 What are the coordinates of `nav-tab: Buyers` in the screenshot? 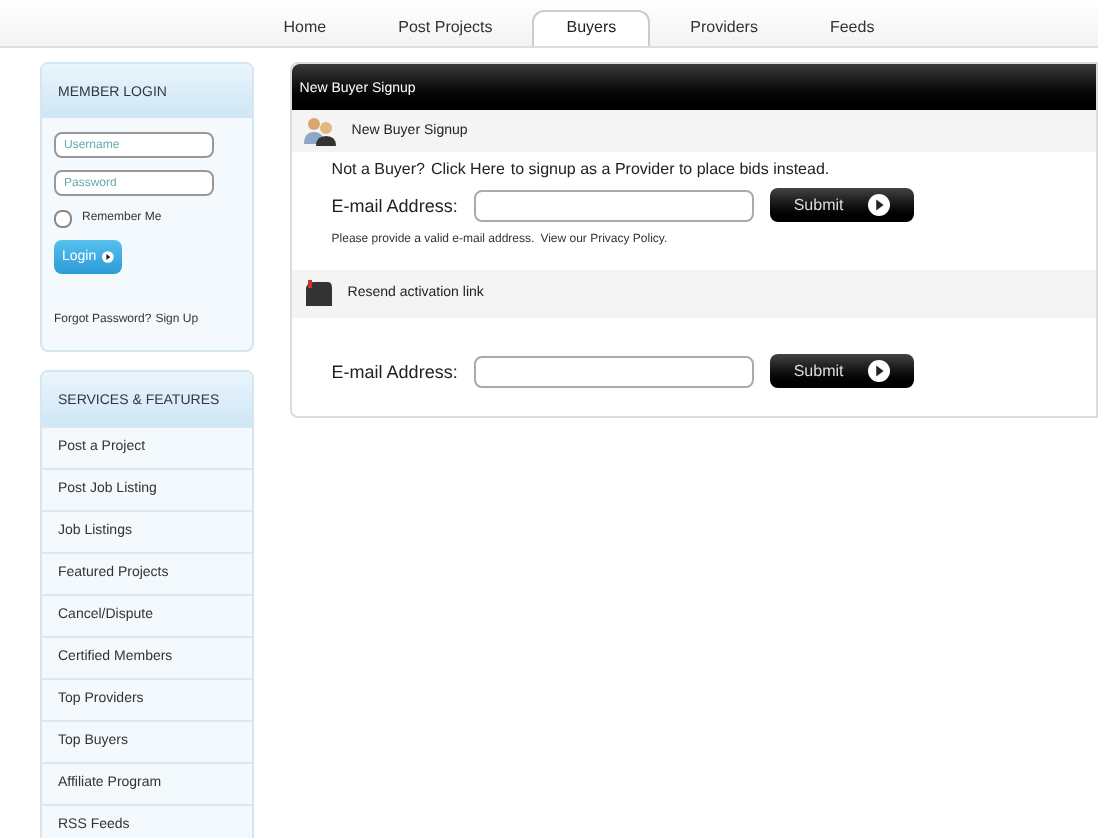 It's located at (591, 28).